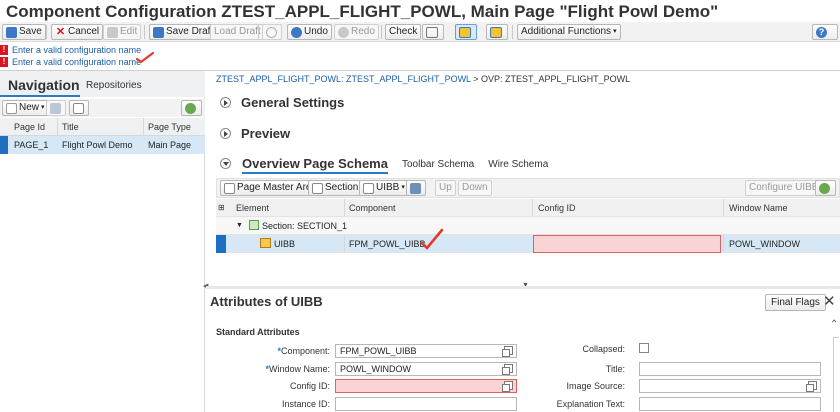 The width and height of the screenshot is (840, 412). Describe the element at coordinates (252, 208) in the screenshot. I see `column-header: Element` at that location.